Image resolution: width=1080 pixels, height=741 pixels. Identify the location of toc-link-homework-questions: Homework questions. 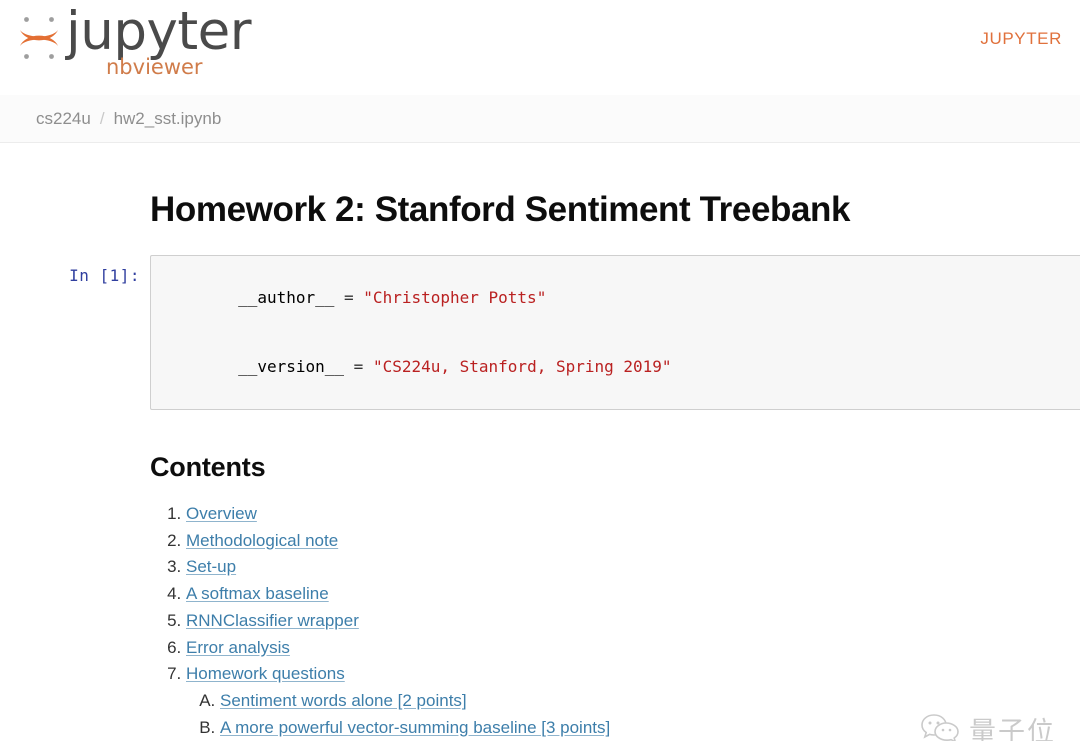
(265, 673).